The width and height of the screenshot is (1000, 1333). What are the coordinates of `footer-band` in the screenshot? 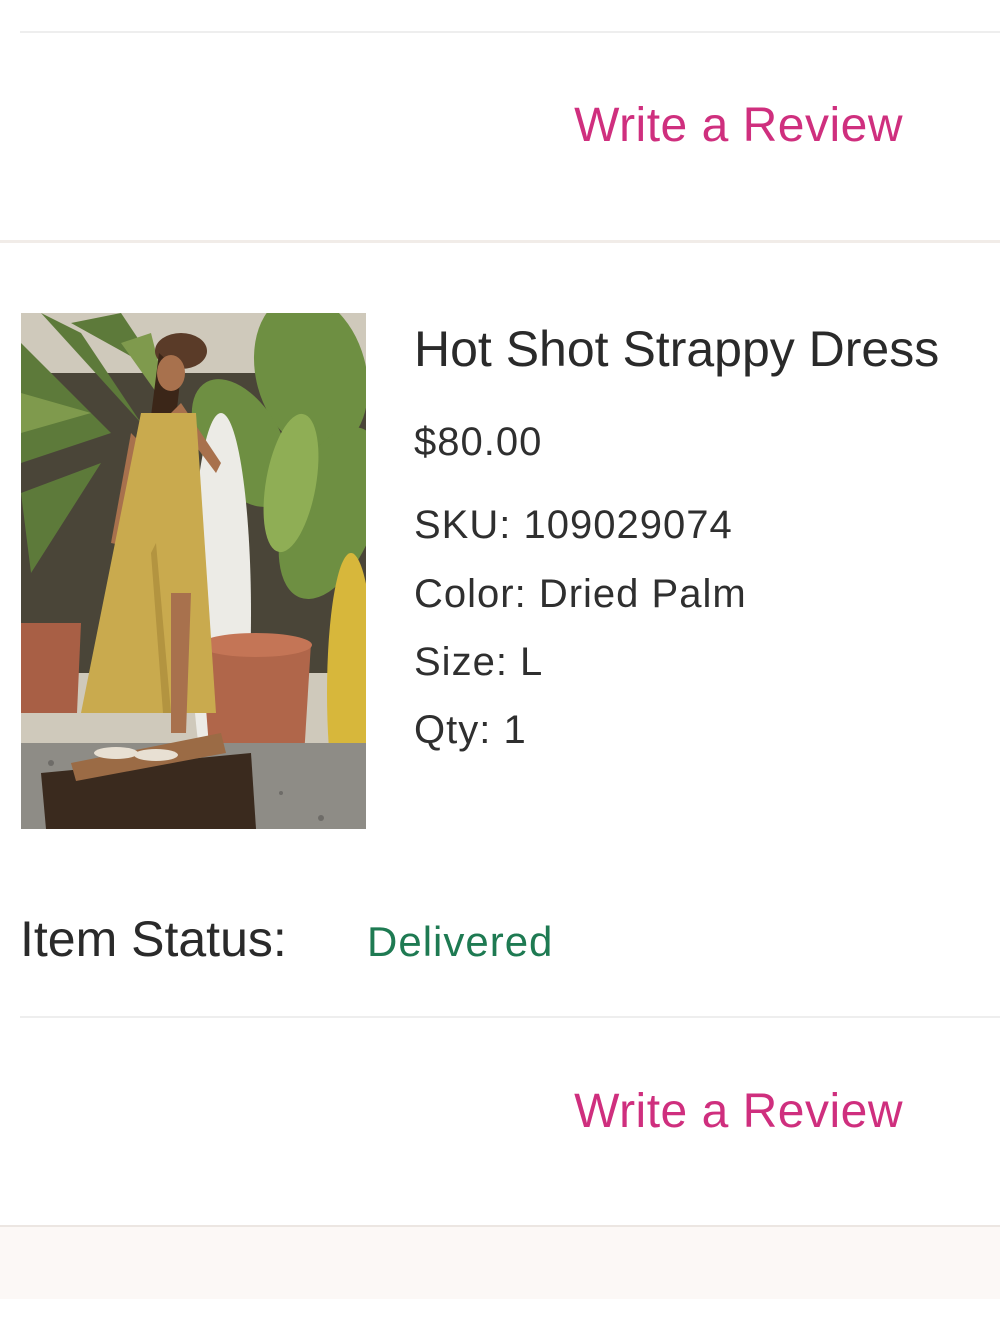 It's located at (500, 1262).